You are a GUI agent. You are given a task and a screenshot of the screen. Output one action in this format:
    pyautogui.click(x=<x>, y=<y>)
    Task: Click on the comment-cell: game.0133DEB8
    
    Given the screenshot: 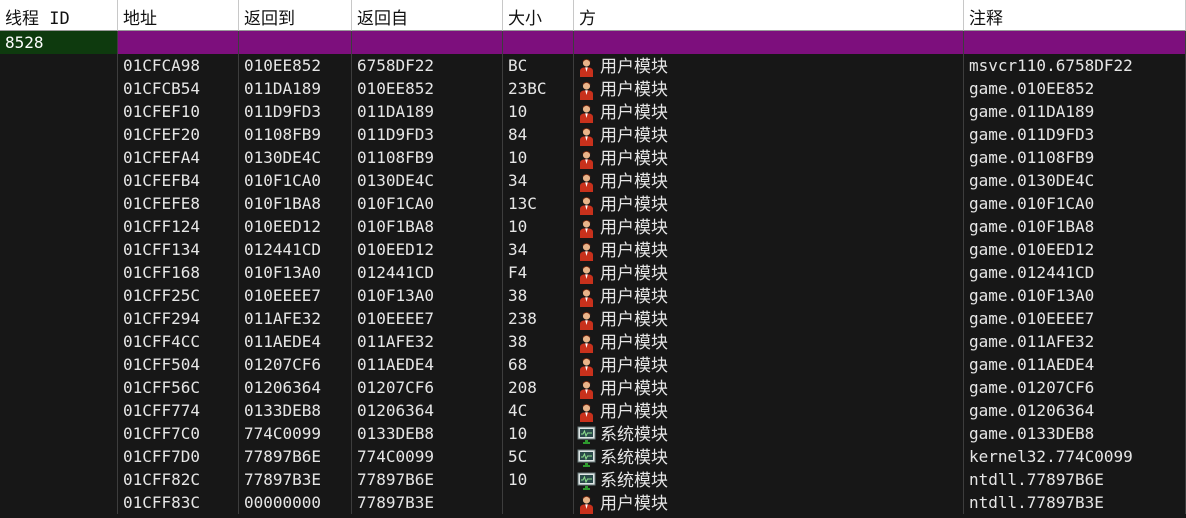 What is the action you would take?
    pyautogui.click(x=1075, y=433)
    